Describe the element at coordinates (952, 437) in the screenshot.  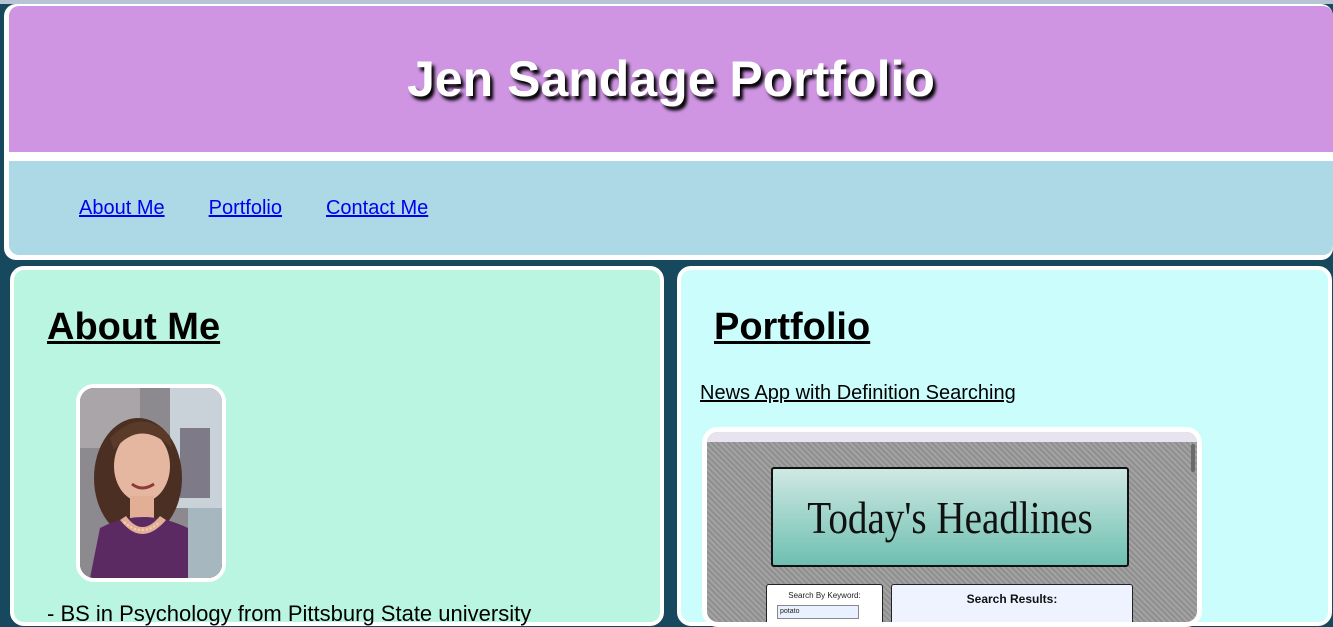
I see `screenshot-browser-bar` at that location.